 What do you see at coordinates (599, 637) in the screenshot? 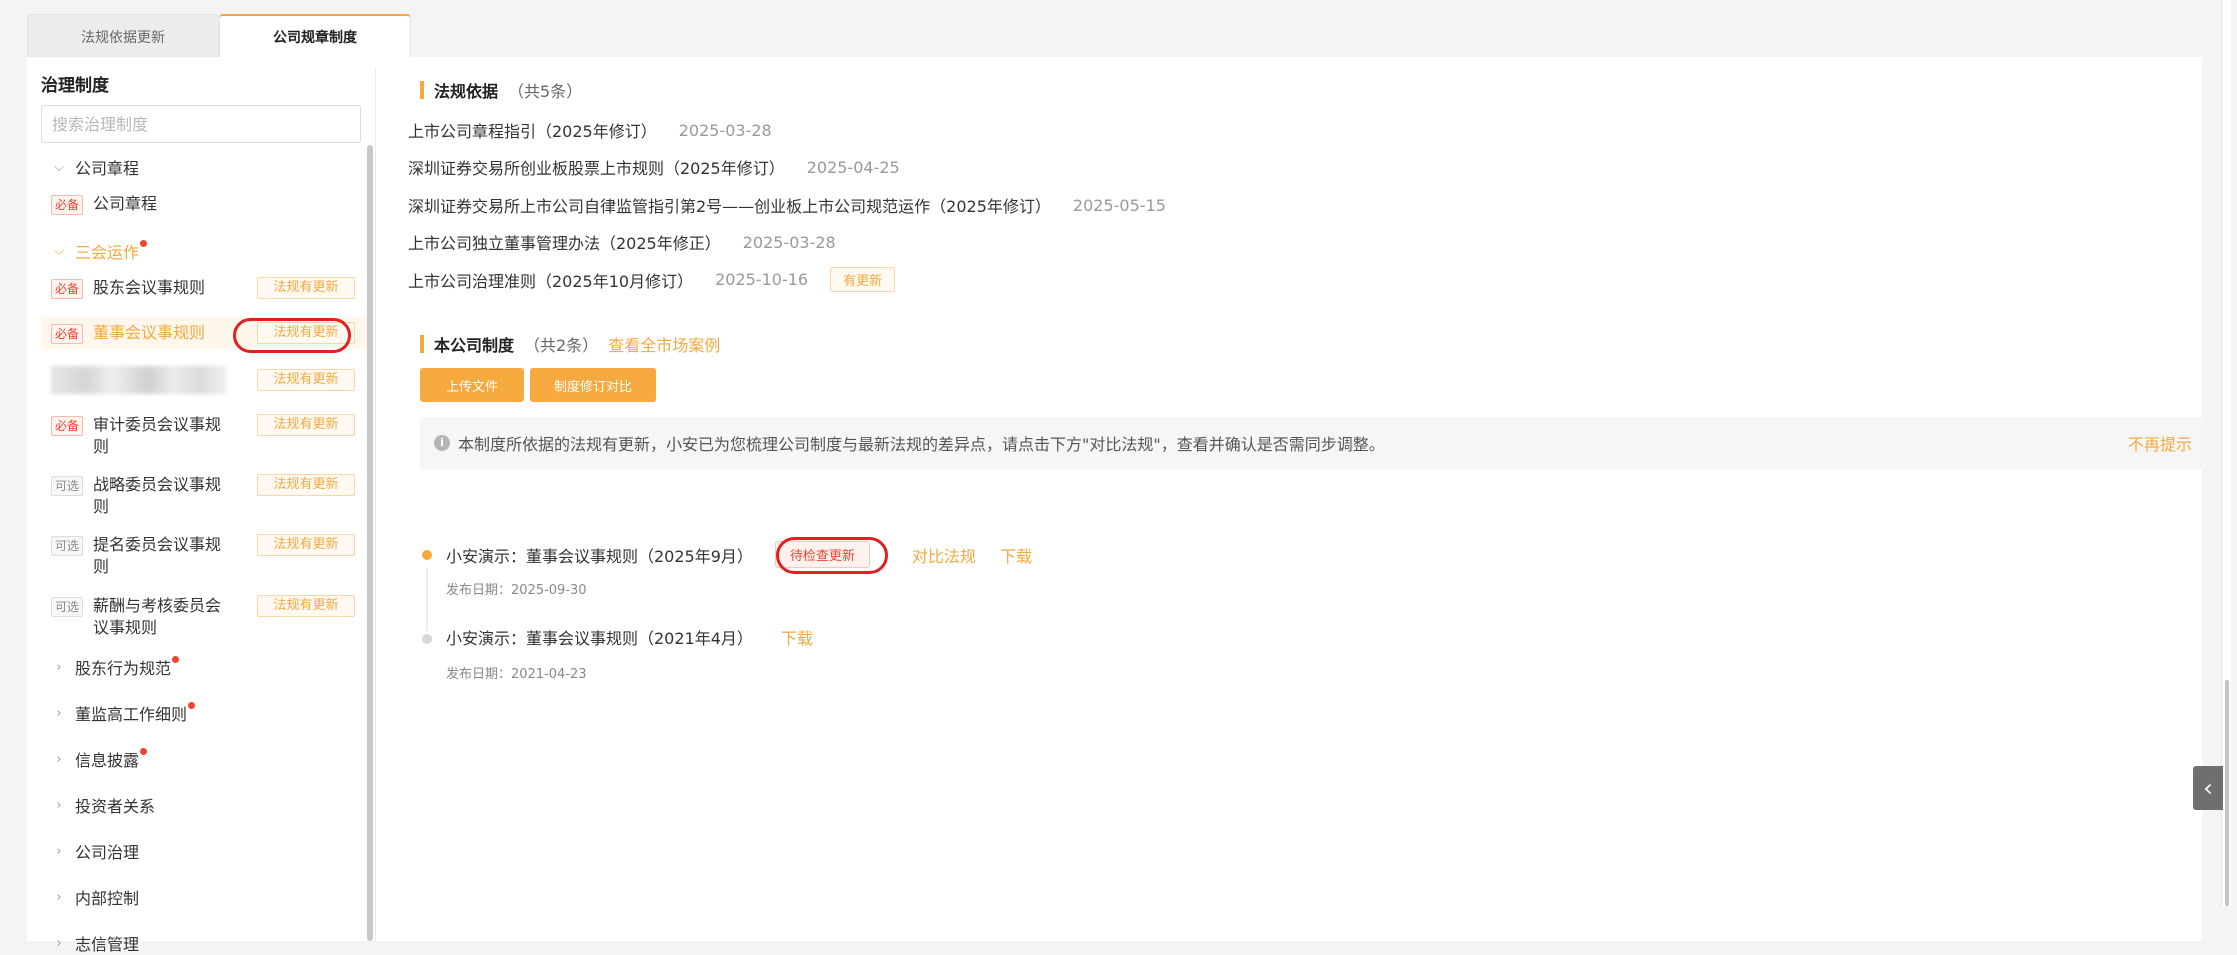
I see `version-name: 小安演示：董事会议事规则（2021年4月）` at bounding box center [599, 637].